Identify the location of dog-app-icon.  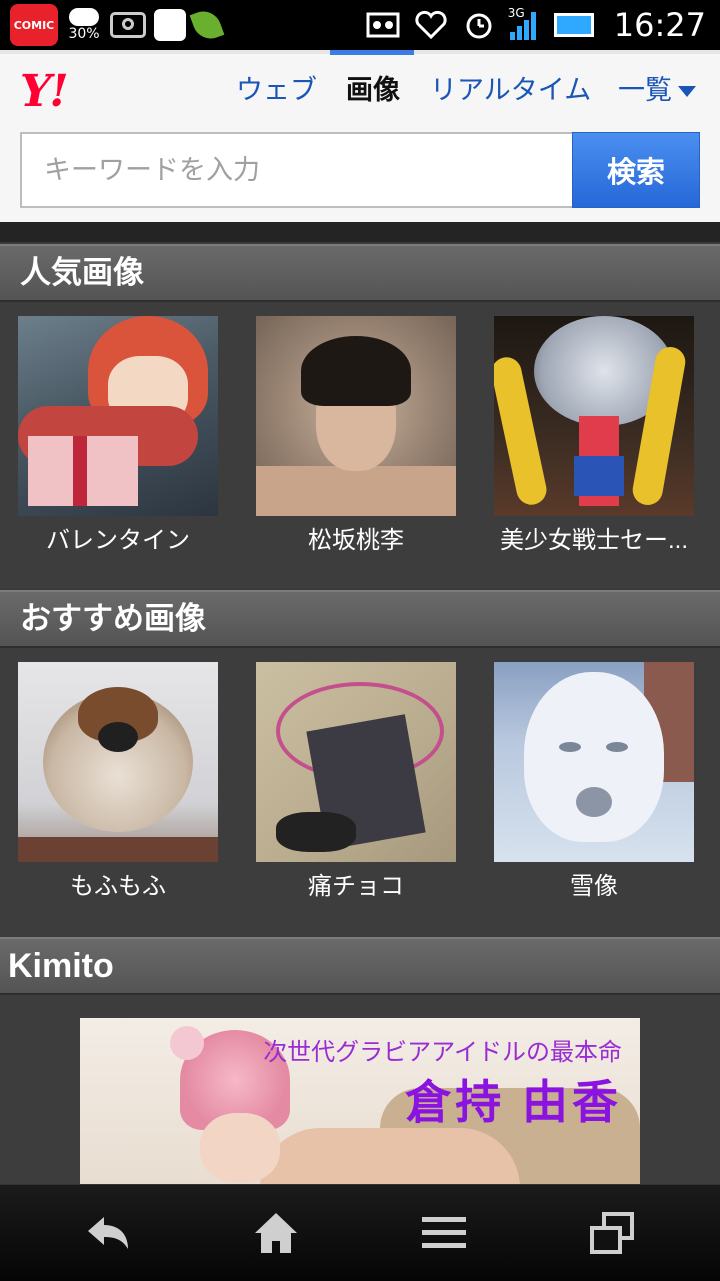
(170, 25).